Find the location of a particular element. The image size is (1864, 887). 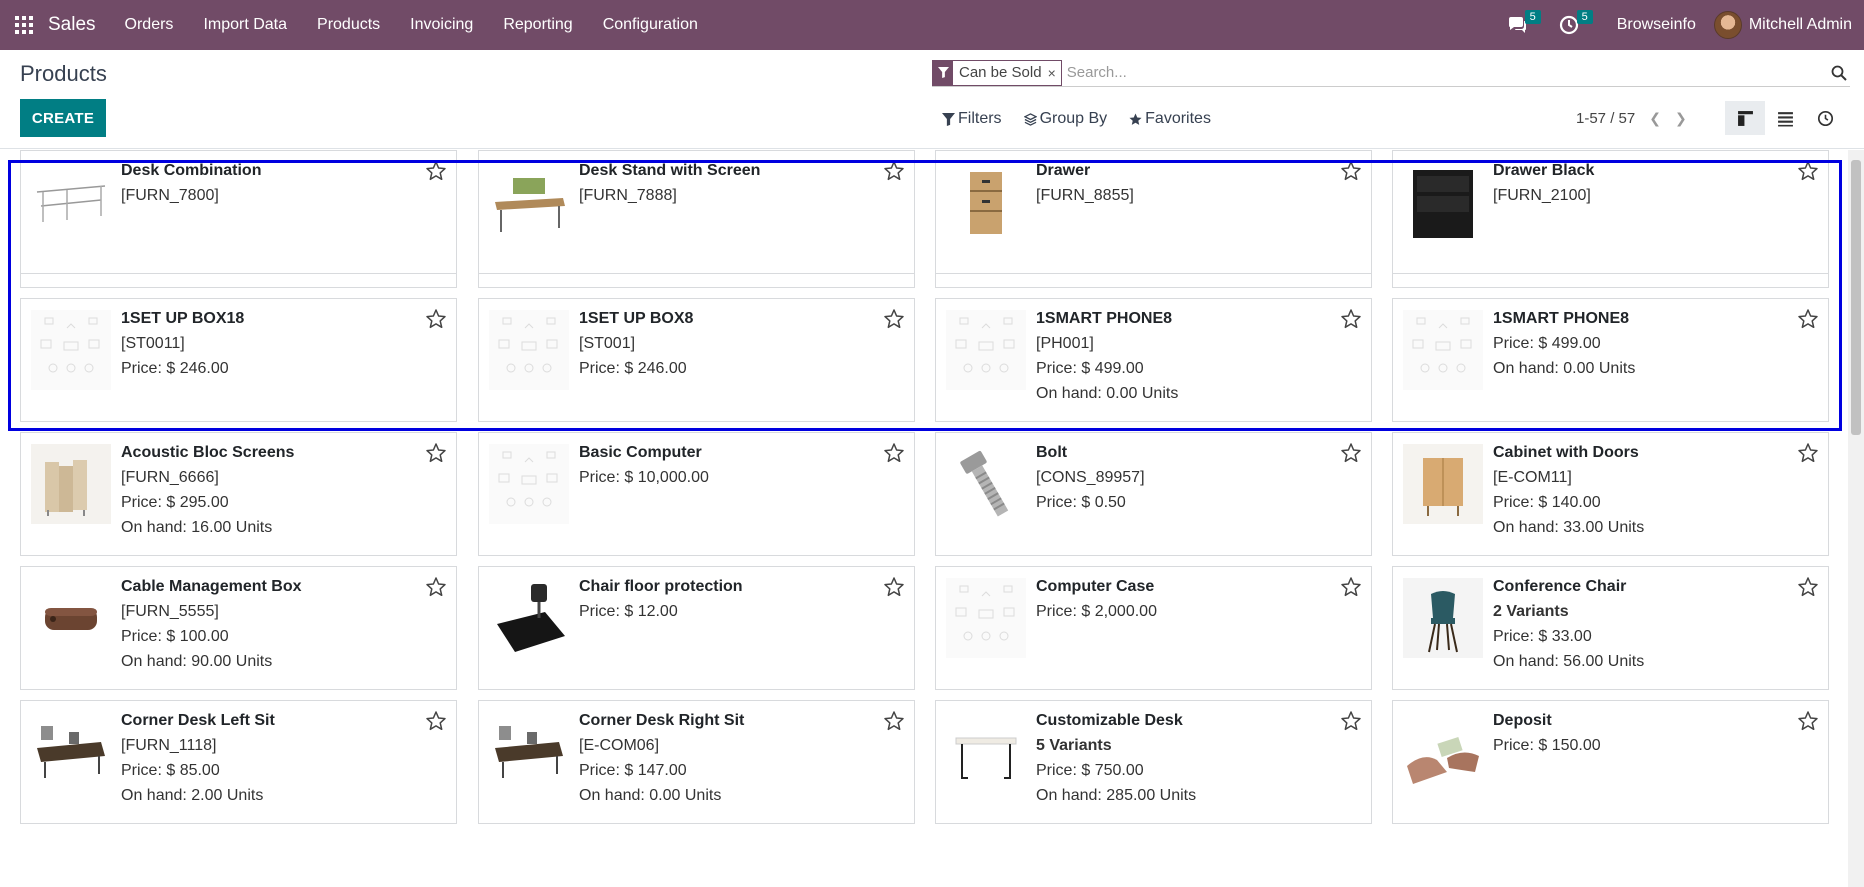

product-price: Price: $ 295.00 is located at coordinates (175, 502).